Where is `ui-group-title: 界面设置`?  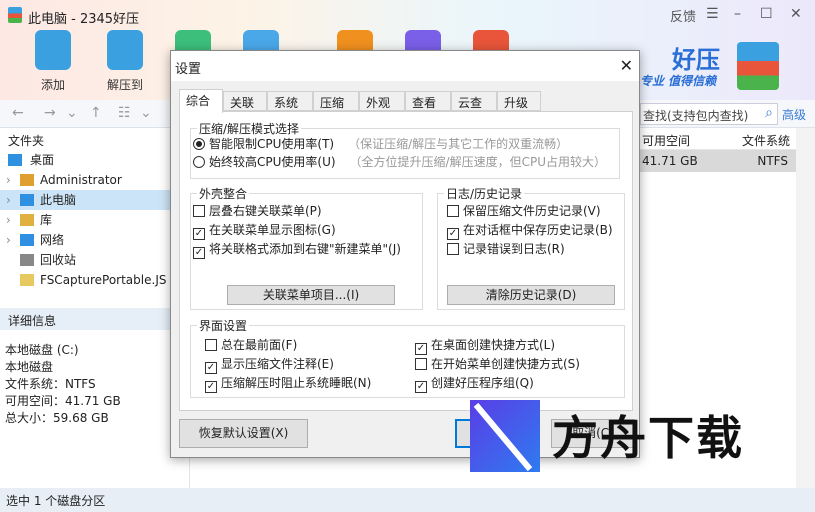 ui-group-title: 界面设置 is located at coordinates (223, 325).